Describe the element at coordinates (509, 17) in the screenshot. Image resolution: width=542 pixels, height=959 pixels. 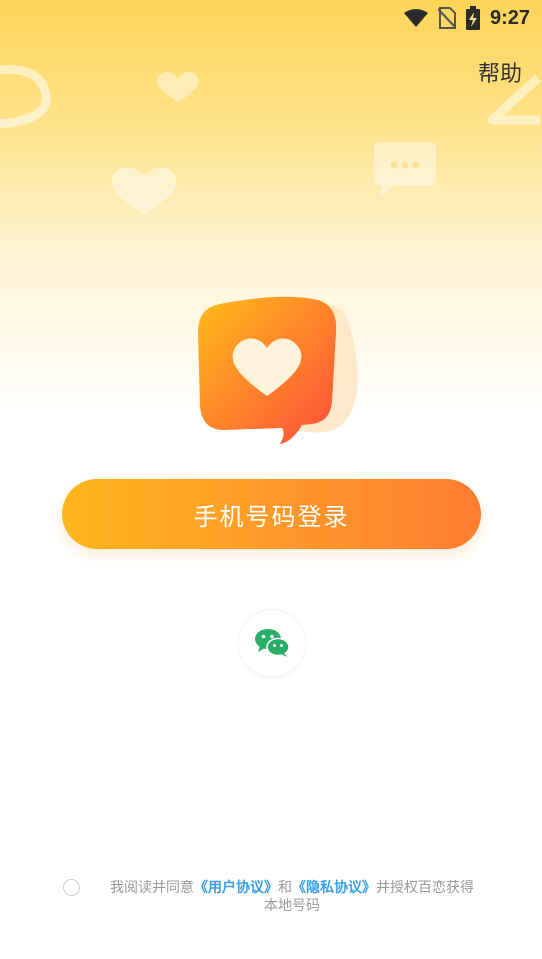
I see `status-time: 9:27` at that location.